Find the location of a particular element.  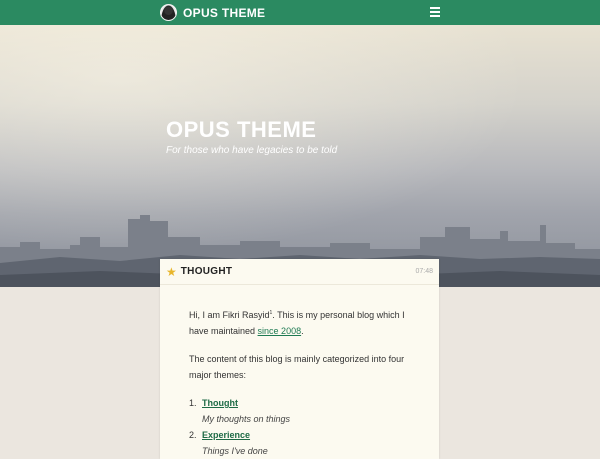

intro-text: Hi, I am Fikri Rasyid is located at coordinates (229, 315).